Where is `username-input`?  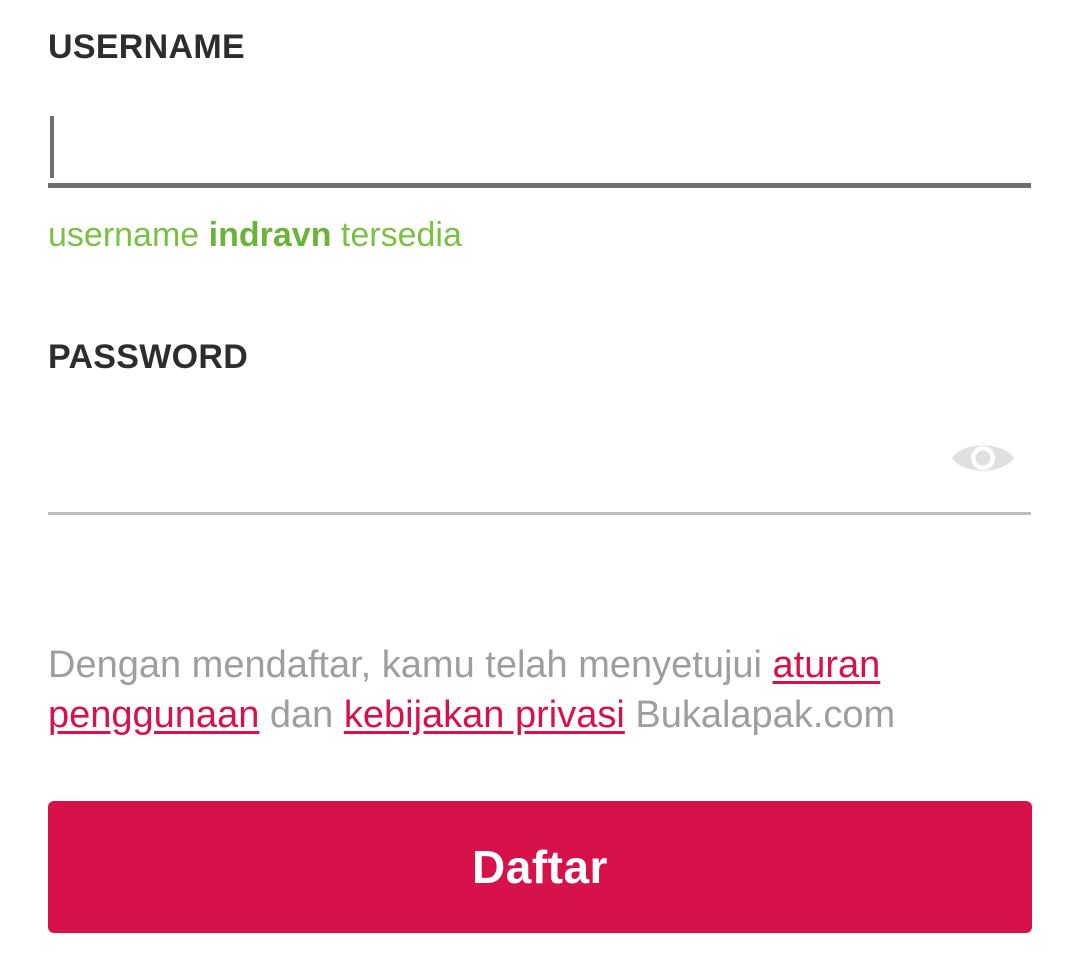 username-input is located at coordinates (490, 146).